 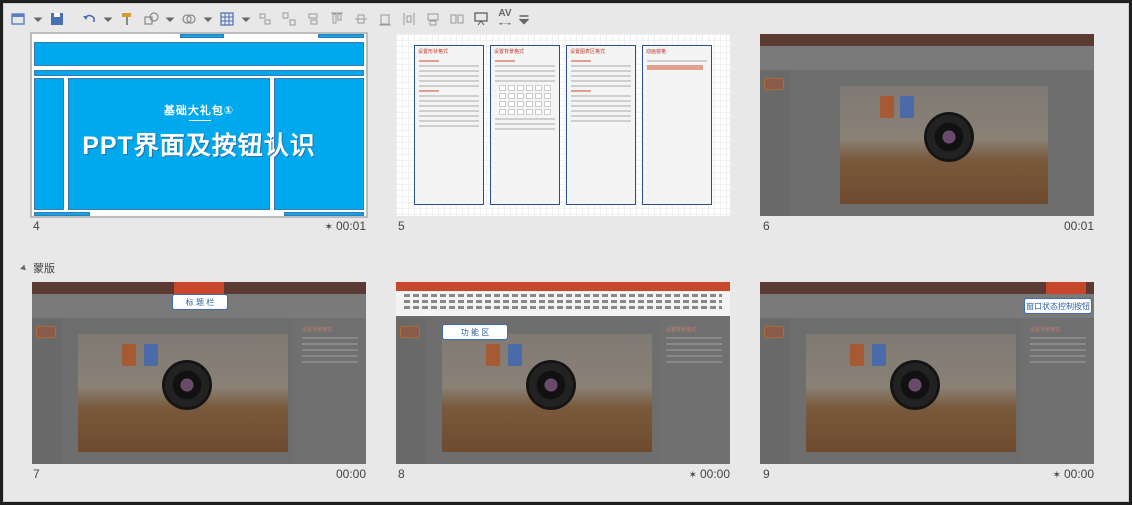 What do you see at coordinates (199, 373) in the screenshot?
I see `slide-thumbnail-7: 设置背景格式 标 题 栏` at bounding box center [199, 373].